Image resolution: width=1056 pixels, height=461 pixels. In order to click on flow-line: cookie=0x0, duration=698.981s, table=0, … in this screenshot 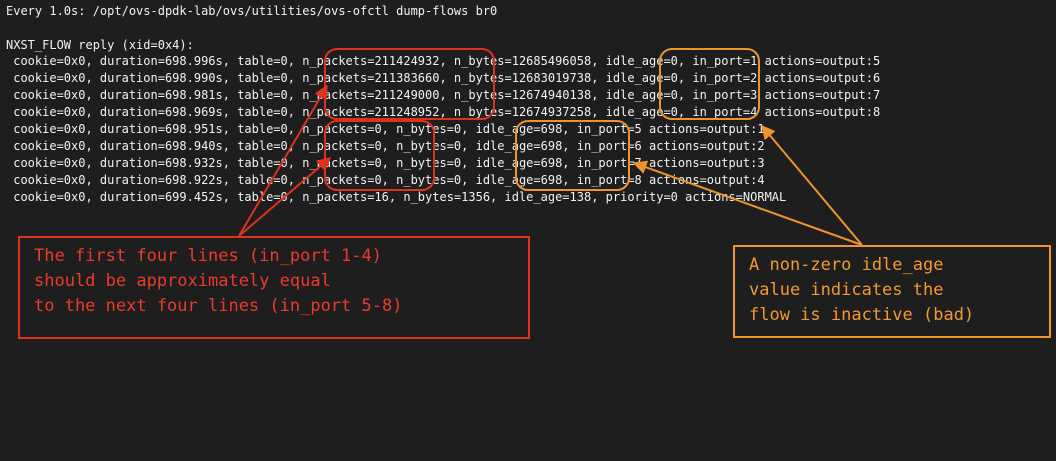, I will do `click(443, 95)`.